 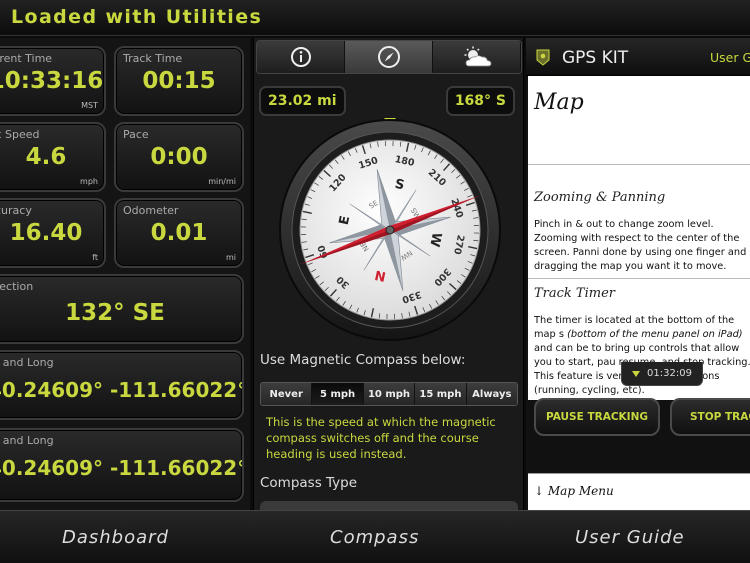 I want to click on speed-option-always: Always, so click(x=491, y=394).